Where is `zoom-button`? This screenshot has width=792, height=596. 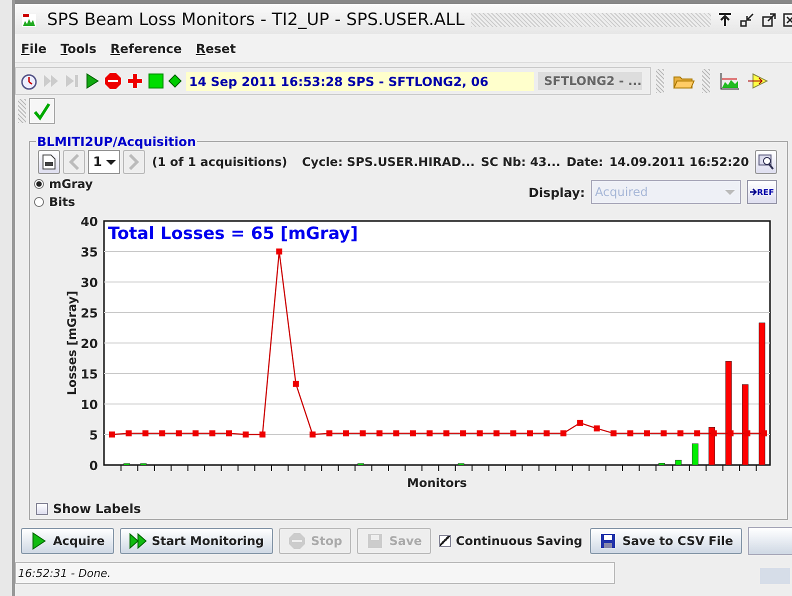
zoom-button is located at coordinates (766, 162).